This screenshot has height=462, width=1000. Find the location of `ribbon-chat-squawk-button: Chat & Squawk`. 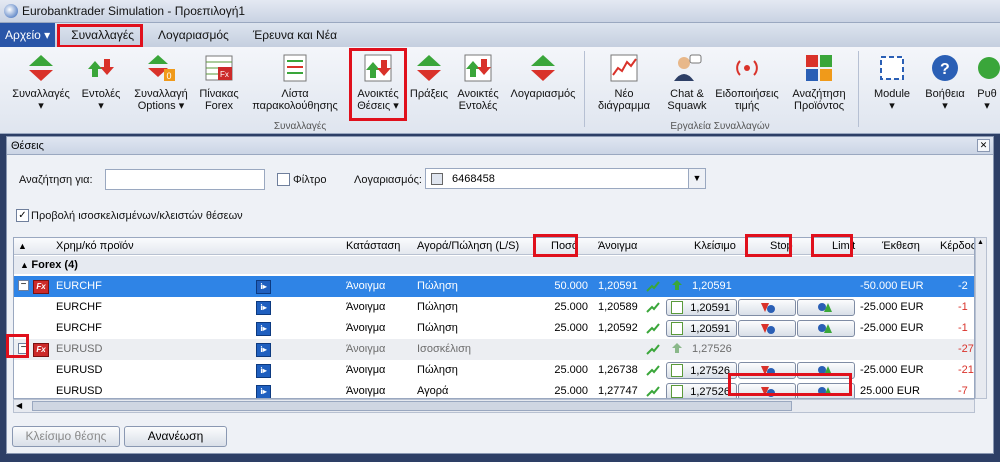

ribbon-chat-squawk-button: Chat & Squawk is located at coordinates (687, 82).